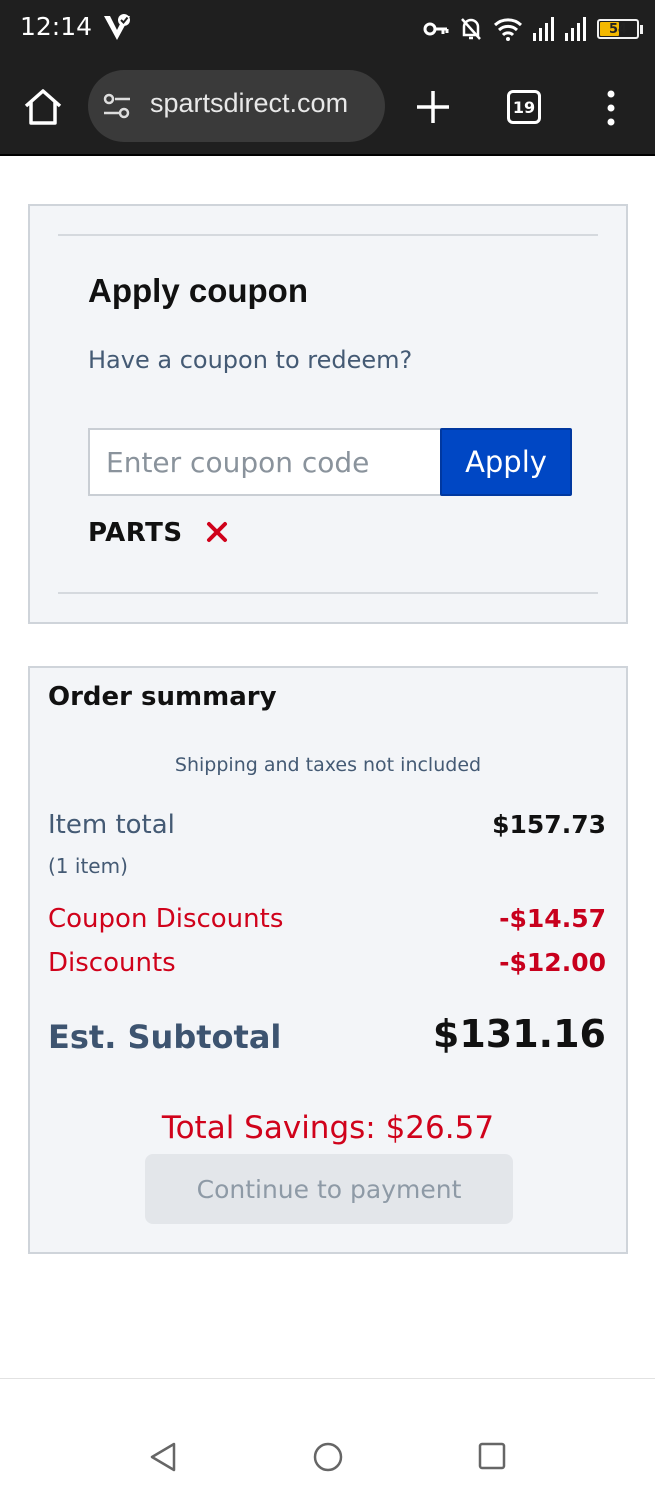 This screenshot has width=655, height=1500. I want to click on order-summary-title: Order summary, so click(162, 697).